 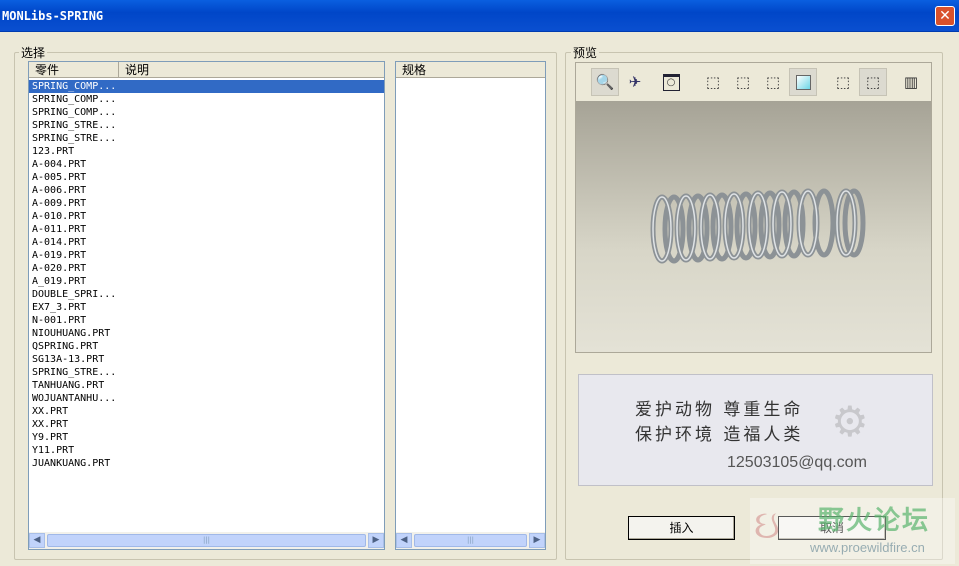 I want to click on list-item: JUANKUANG.PRT, so click(x=206, y=463).